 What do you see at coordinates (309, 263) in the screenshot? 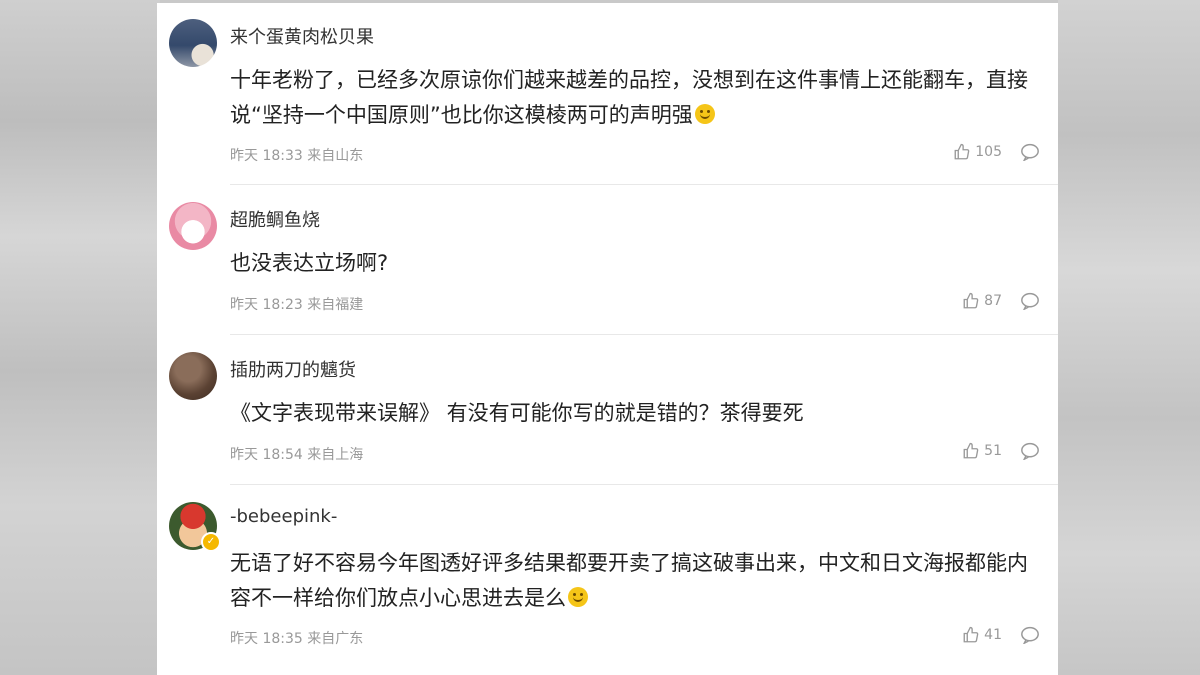
I see `comment-text-content: 也没表达立场啊?` at bounding box center [309, 263].